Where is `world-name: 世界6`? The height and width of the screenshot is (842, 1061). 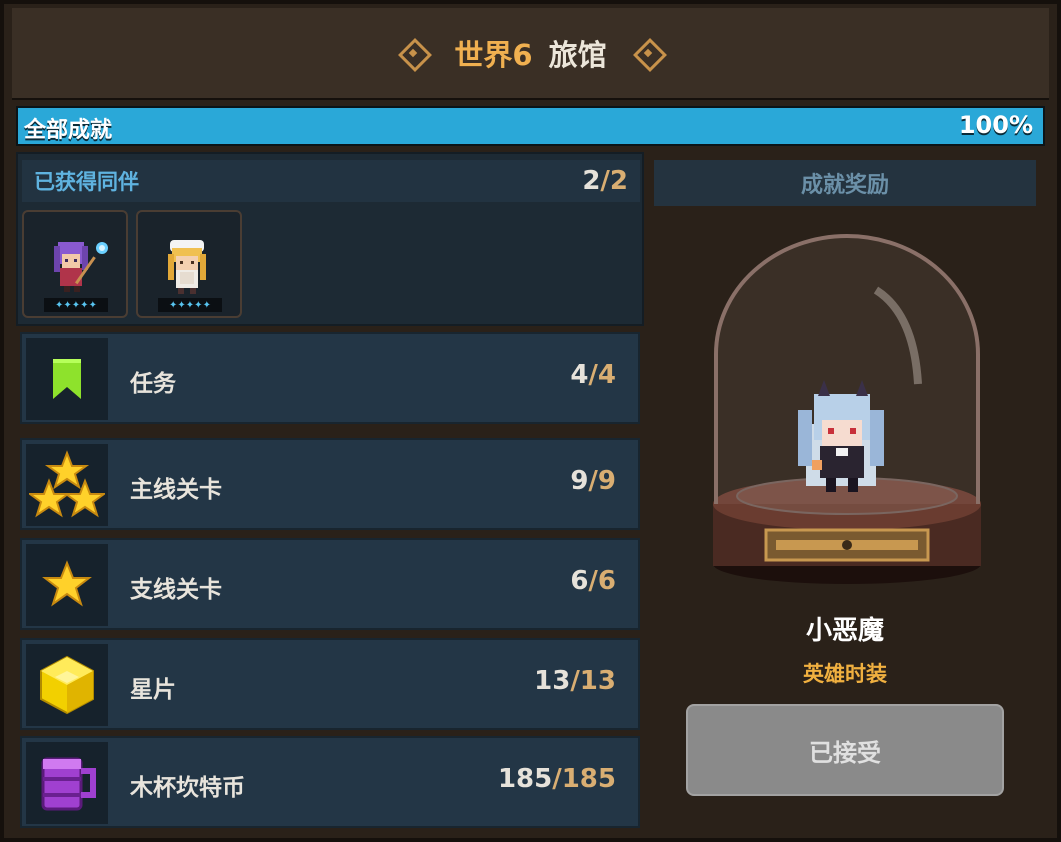 world-name: 世界6 is located at coordinates (493, 55).